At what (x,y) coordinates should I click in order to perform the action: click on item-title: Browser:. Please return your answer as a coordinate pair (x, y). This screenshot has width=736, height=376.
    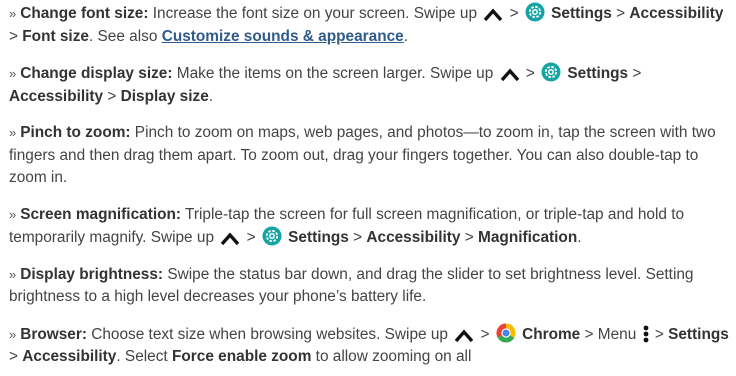
    Looking at the image, I should click on (53, 334).